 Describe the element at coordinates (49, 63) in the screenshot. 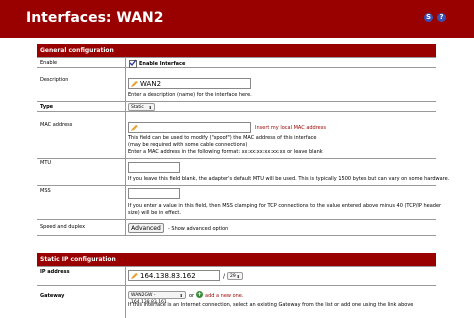

I see `enable-label: Enable` at that location.